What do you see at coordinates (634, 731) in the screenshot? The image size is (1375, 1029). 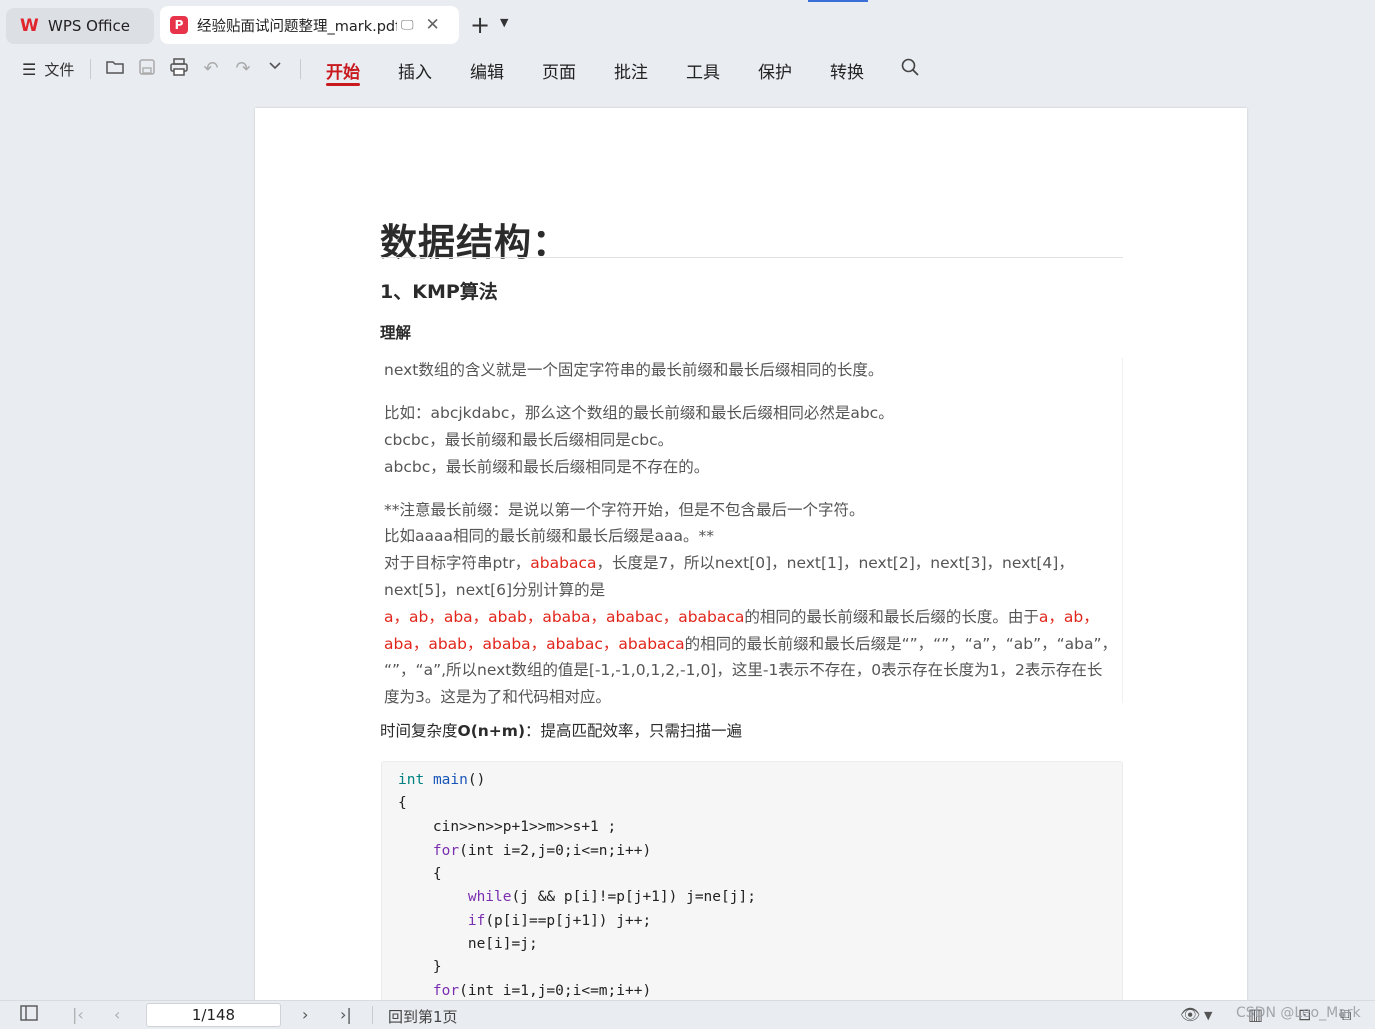 I see `text-span: ：提高匹配效率，只需扫描一遍` at bounding box center [634, 731].